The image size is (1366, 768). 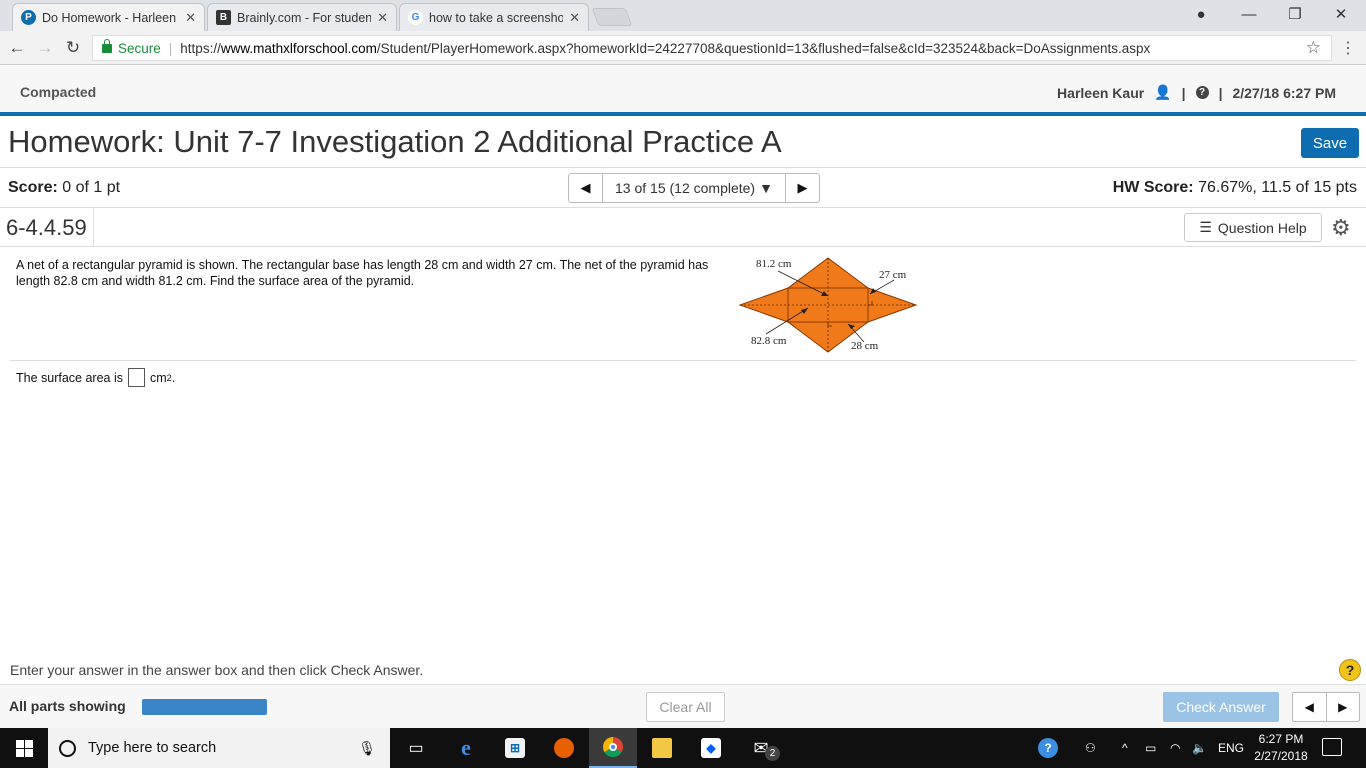 What do you see at coordinates (1313, 48) in the screenshot?
I see `bookmark-star-icon: ☆` at bounding box center [1313, 48].